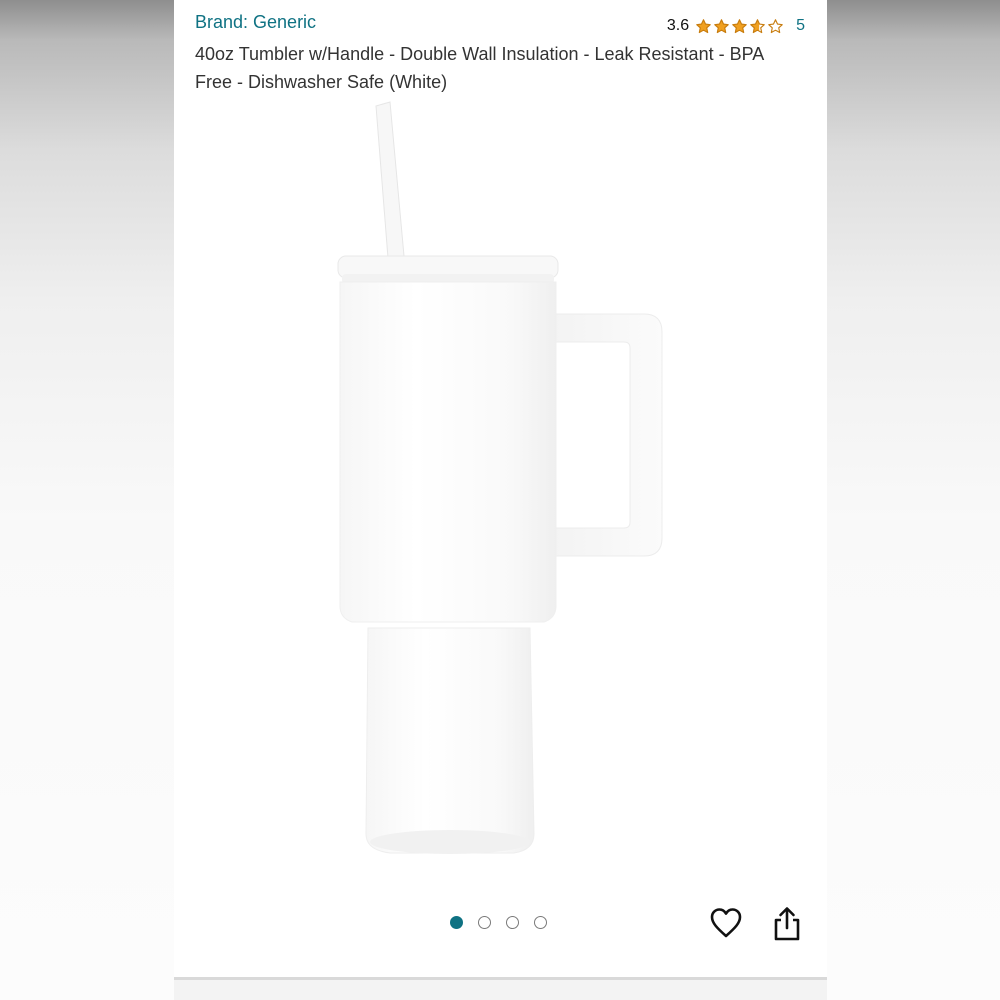  What do you see at coordinates (800, 26) in the screenshot?
I see `review-count-link: 5` at bounding box center [800, 26].